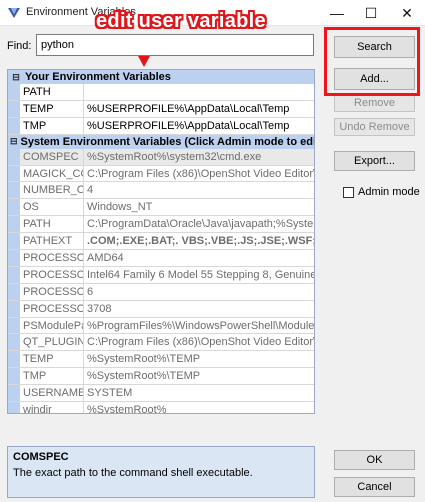  I want to click on table-row: USERNAME SYSTEM, so click(161, 394).